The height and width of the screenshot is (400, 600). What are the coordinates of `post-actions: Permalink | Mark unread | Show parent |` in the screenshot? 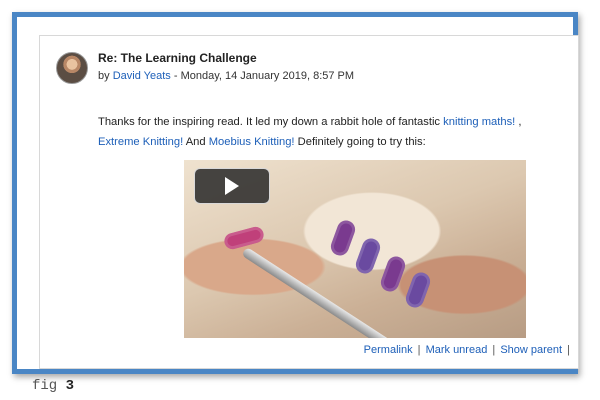 It's located at (468, 350).